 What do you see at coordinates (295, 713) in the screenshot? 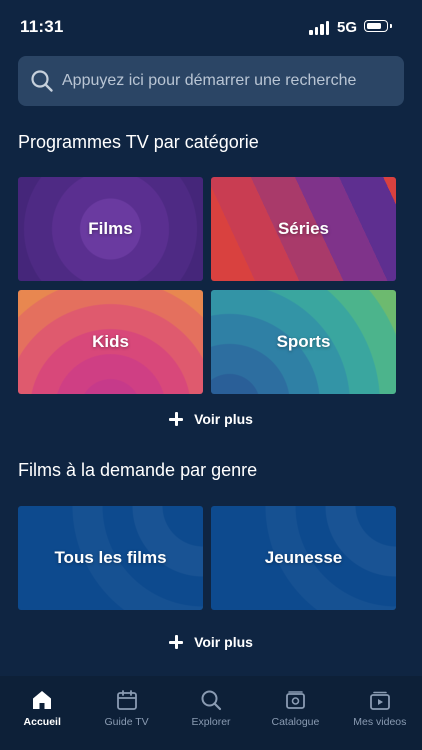
I see `tab-catalogue: Catalogue` at bounding box center [295, 713].